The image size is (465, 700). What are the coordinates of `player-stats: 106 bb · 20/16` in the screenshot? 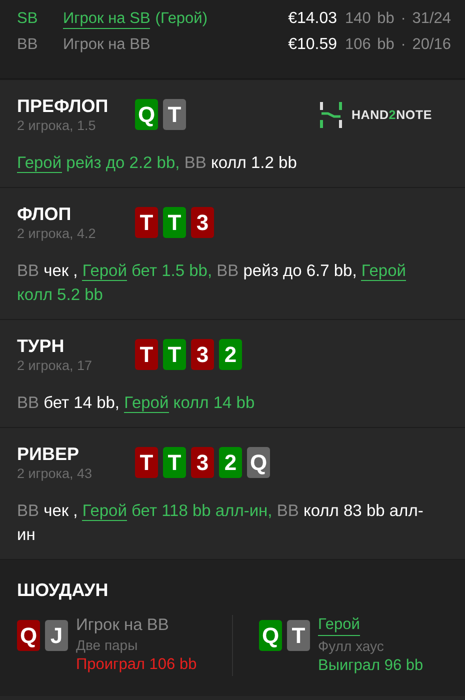 It's located at (398, 45).